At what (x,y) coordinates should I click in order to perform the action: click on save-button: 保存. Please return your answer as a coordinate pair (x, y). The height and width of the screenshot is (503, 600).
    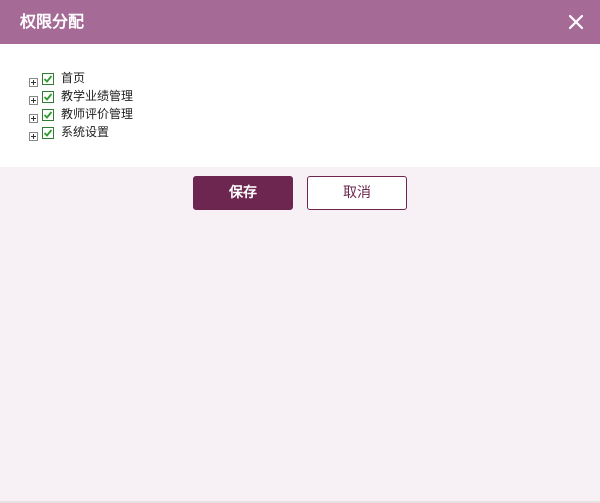
    Looking at the image, I should click on (243, 193).